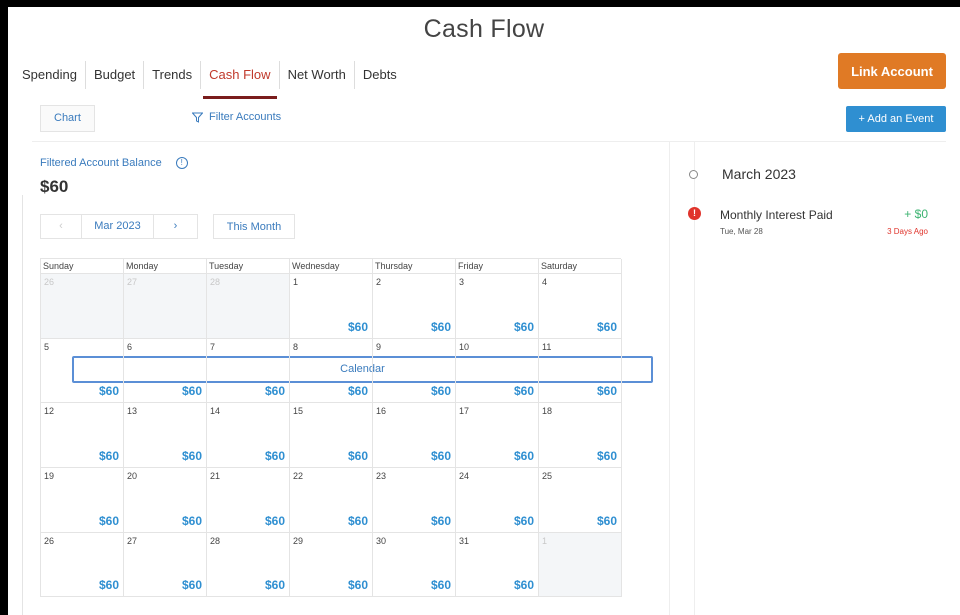 This screenshot has width=960, height=615. I want to click on page-title: Cash Flow, so click(484, 29).